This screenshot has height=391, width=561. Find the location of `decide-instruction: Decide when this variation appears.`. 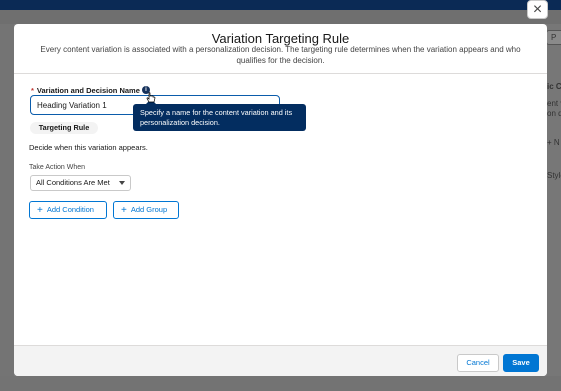

decide-instruction: Decide when this variation appears. is located at coordinates (88, 147).